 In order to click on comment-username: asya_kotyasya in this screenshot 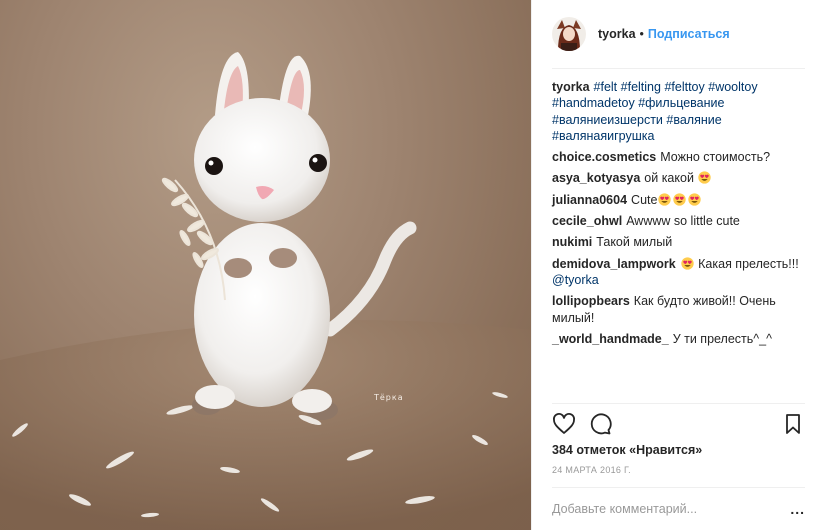, I will do `click(596, 178)`.